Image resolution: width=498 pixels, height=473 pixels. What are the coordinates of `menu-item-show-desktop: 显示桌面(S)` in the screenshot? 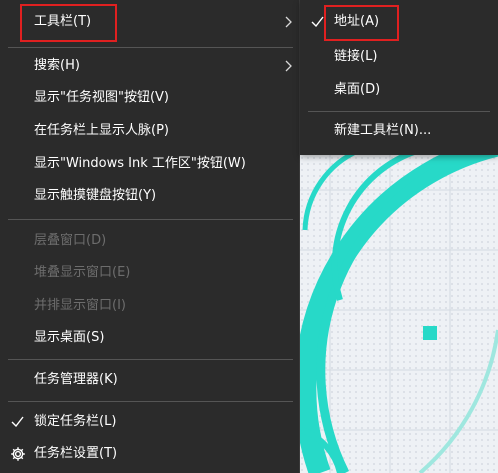 It's located at (150, 338).